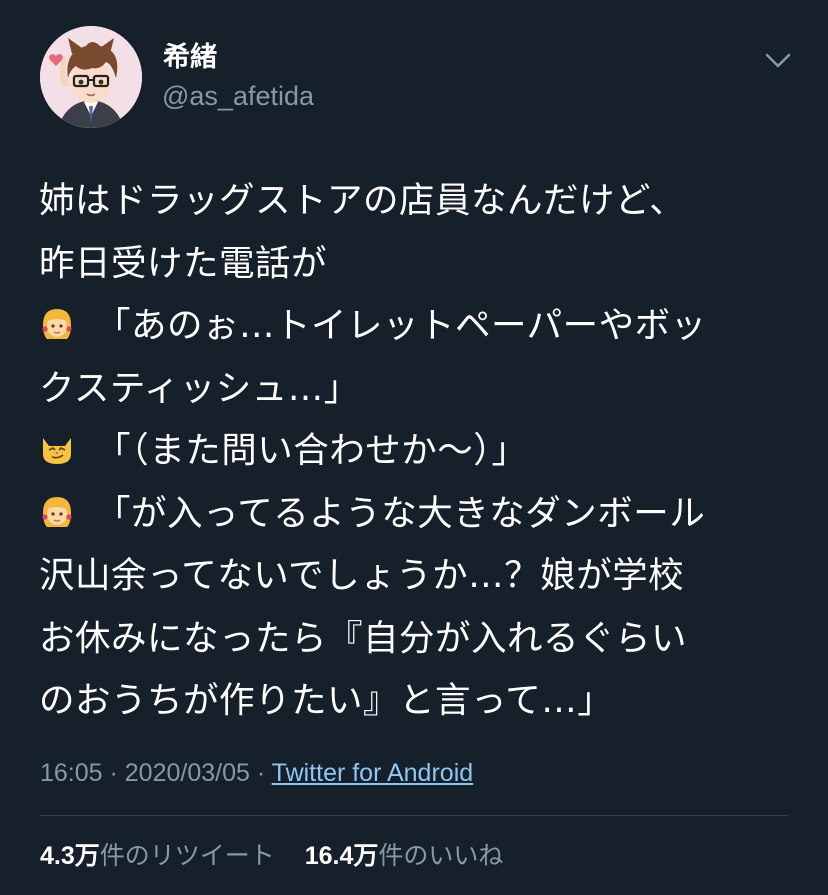 The image size is (828, 895). I want to click on tweet-line: 「（また問い合わせか〜）」, so click(419, 451).